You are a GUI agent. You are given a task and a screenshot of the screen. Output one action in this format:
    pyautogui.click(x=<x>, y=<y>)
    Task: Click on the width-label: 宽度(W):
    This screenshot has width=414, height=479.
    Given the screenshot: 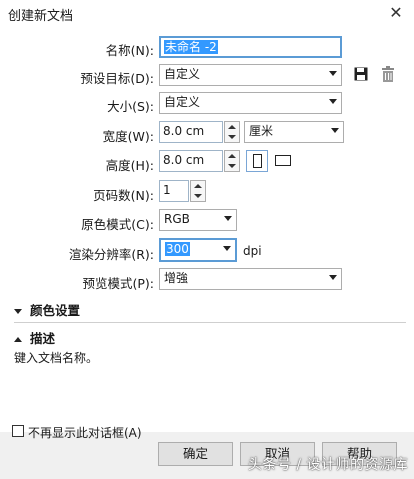 What is the action you would take?
    pyautogui.click(x=128, y=136)
    